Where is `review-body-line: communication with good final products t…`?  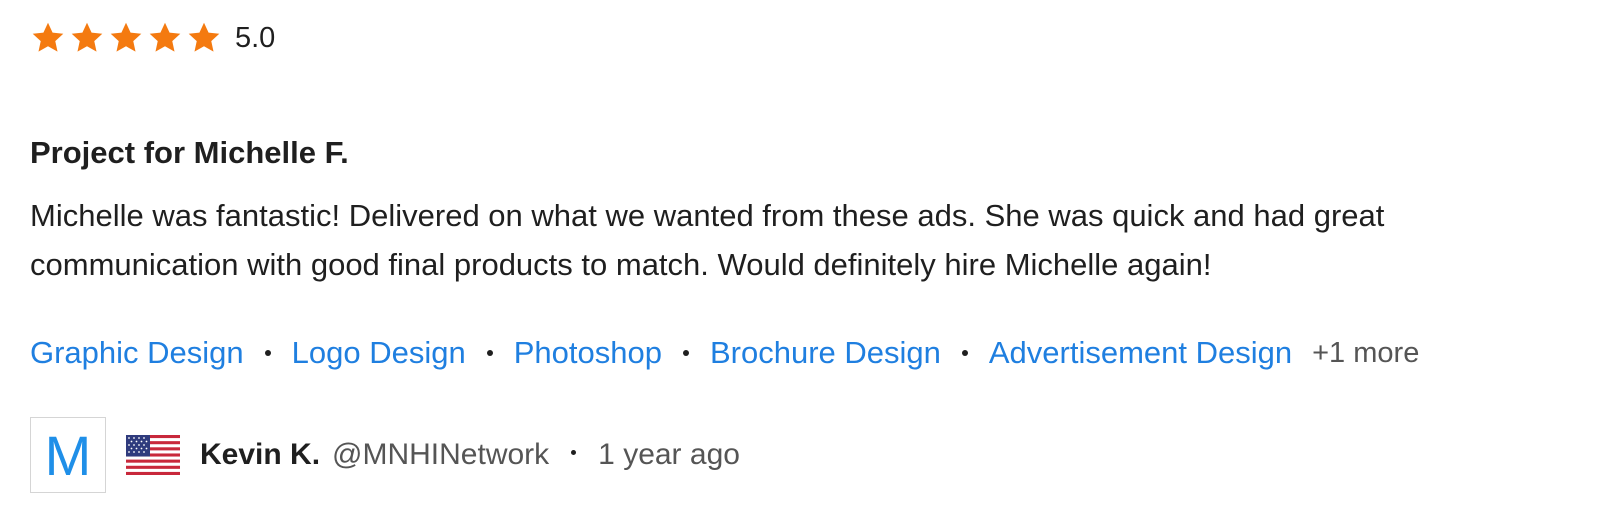 review-body-line: communication with good final products t… is located at coordinates (621, 264).